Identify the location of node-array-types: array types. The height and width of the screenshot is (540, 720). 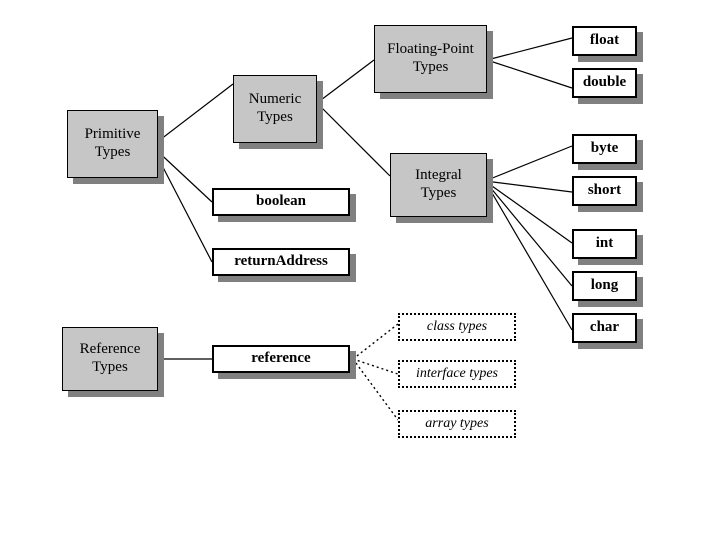
(457, 424).